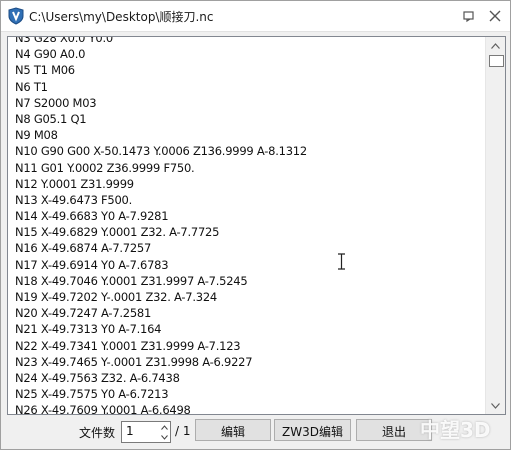 The height and width of the screenshot is (450, 511). What do you see at coordinates (130, 431) in the screenshot?
I see `file-index-value: 1` at bounding box center [130, 431].